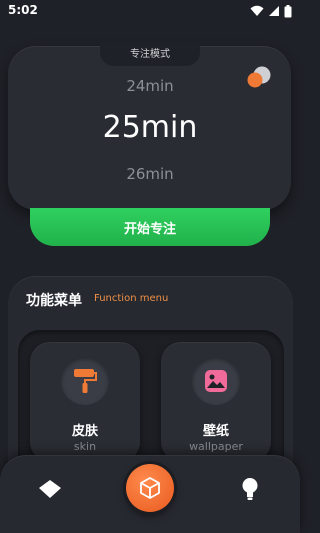 This screenshot has width=320, height=533. I want to click on skin-icon-wrap, so click(85, 381).